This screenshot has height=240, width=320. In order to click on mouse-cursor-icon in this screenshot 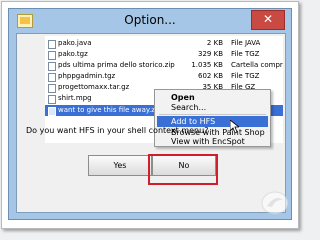, I will do `click(234, 127)`.